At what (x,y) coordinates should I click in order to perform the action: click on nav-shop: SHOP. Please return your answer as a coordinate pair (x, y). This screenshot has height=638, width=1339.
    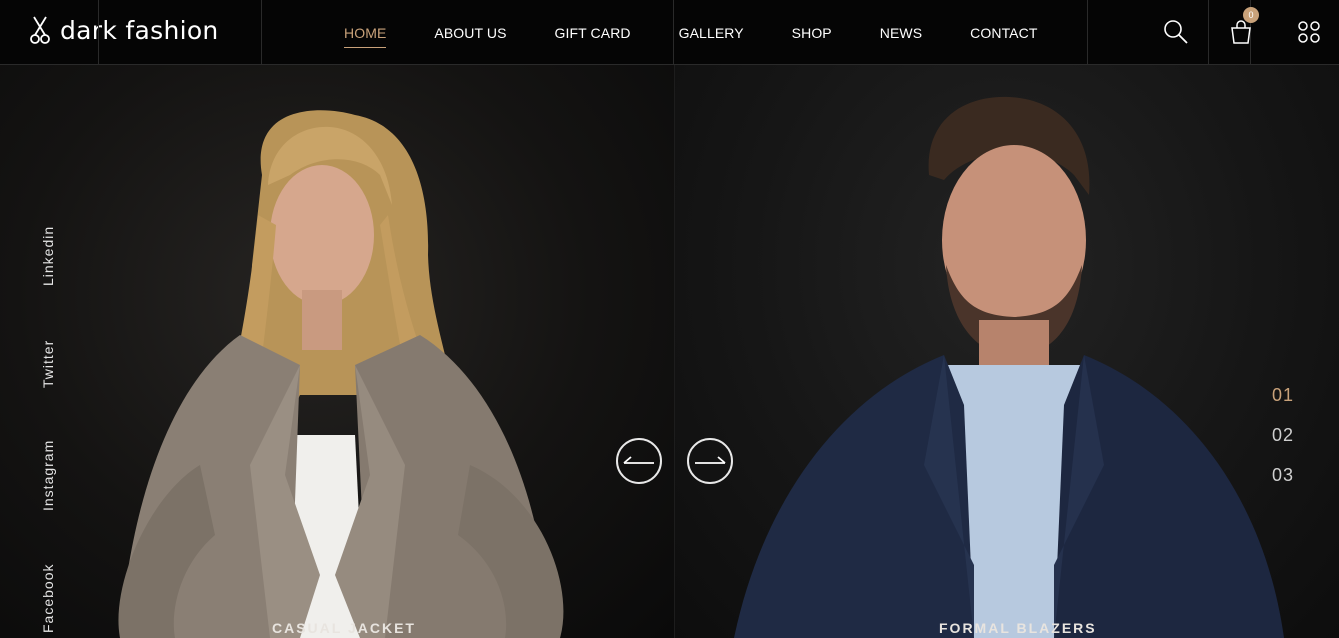
    Looking at the image, I should click on (812, 33).